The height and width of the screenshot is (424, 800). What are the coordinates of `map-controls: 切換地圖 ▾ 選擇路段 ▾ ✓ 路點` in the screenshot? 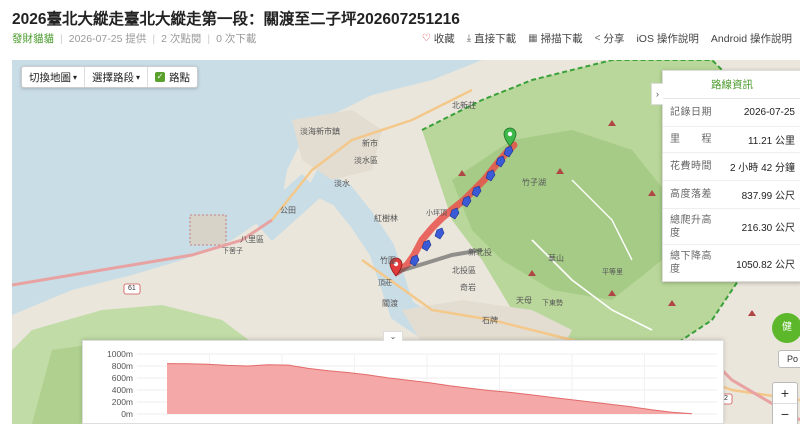 It's located at (110, 77).